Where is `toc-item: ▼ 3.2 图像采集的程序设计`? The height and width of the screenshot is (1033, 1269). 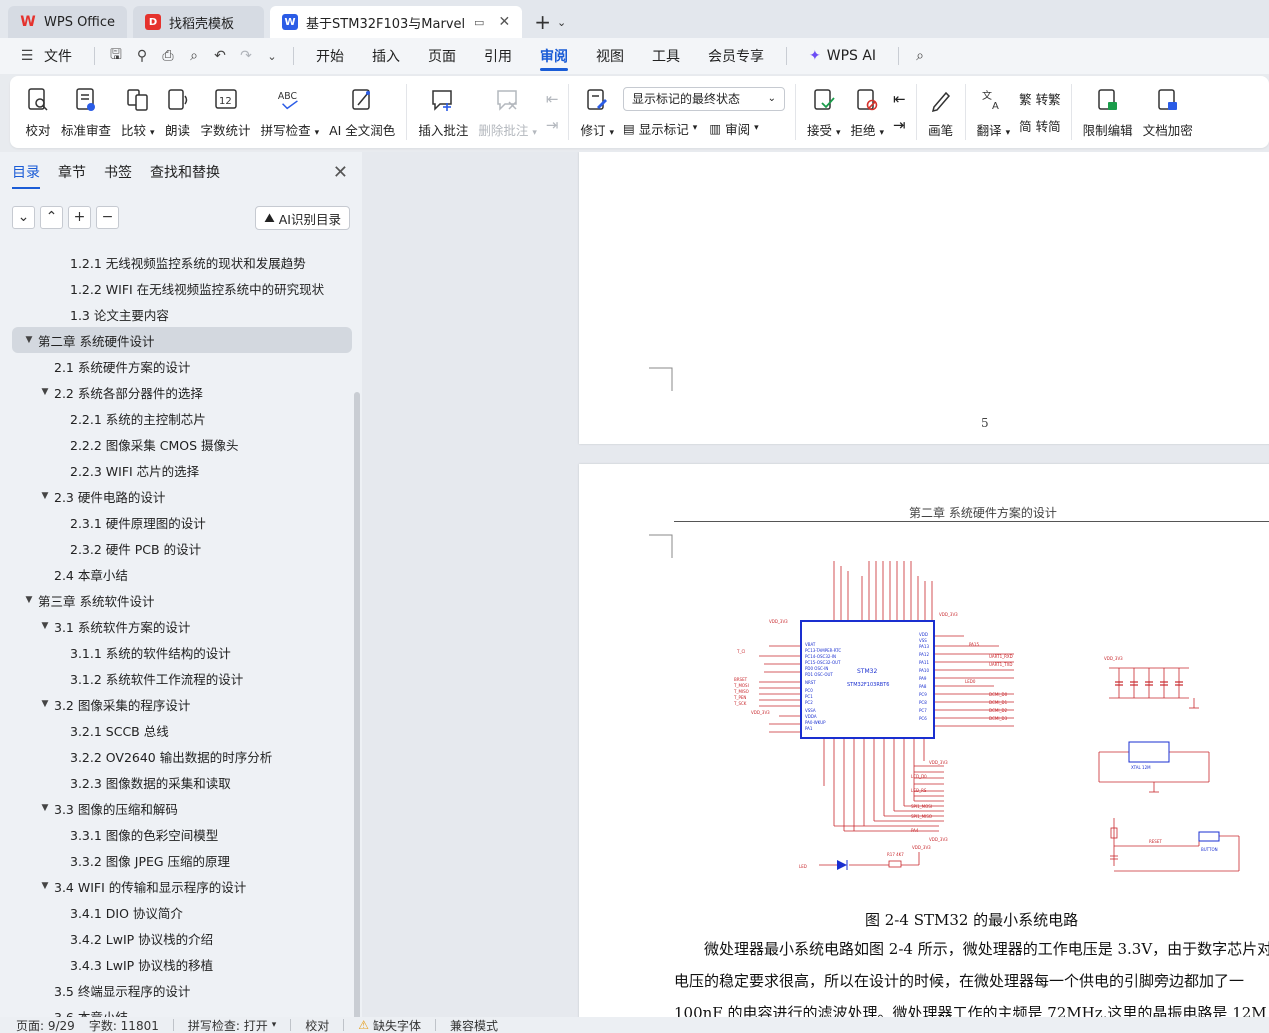 toc-item: ▼ 3.2 图像采集的程序设计 is located at coordinates (181, 704).